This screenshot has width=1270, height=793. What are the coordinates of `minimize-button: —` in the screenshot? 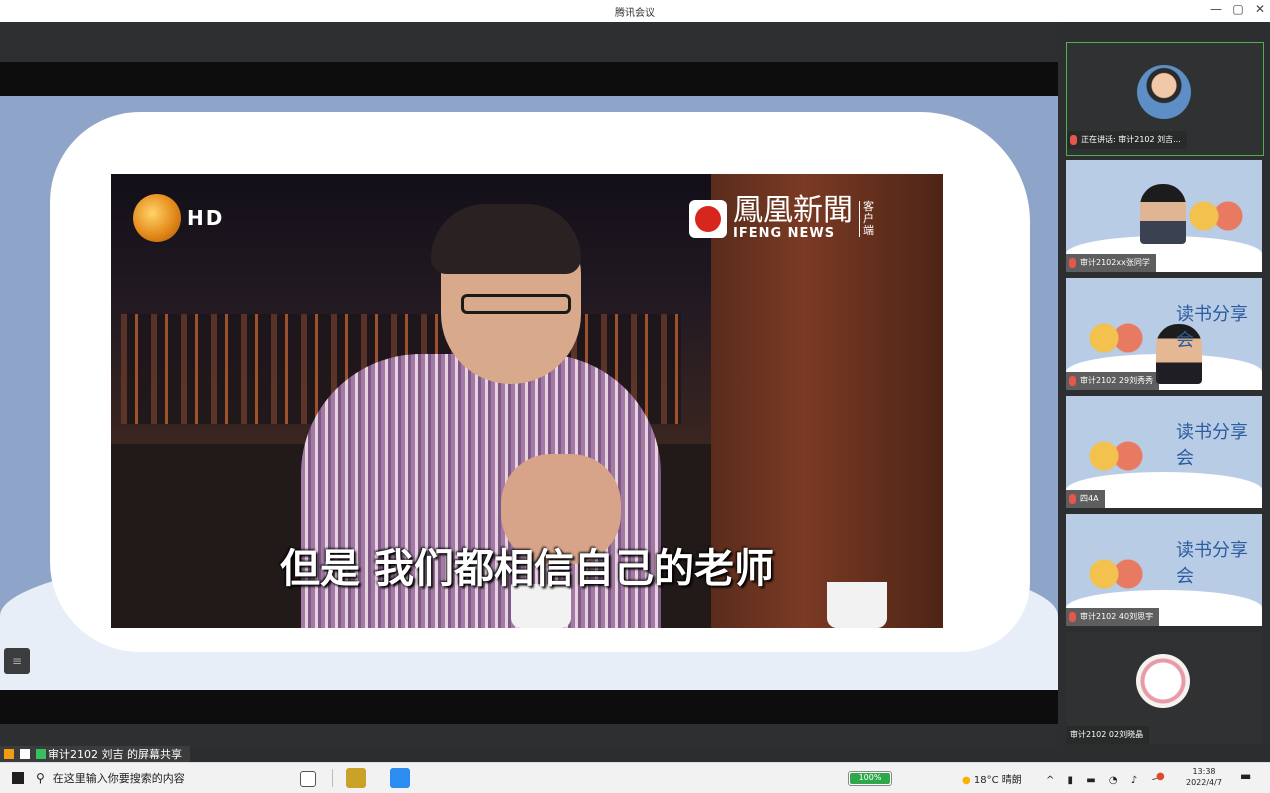 It's located at (1216, 9).